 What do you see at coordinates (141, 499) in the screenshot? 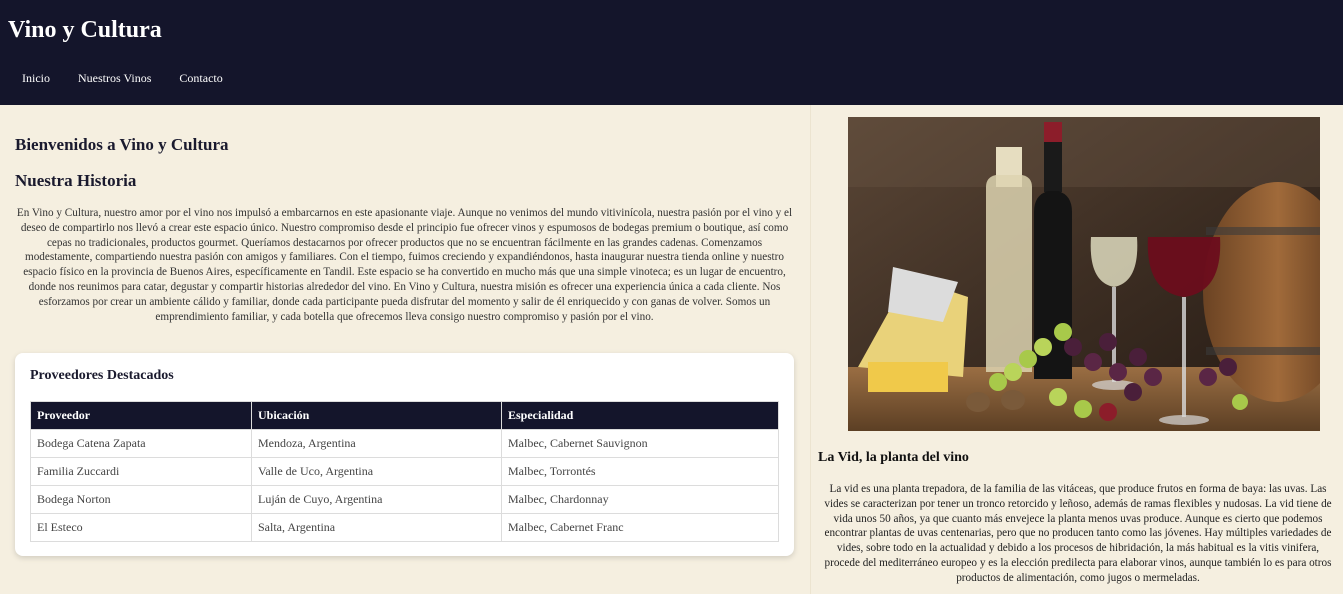
I see `table-cell: Bodega Norton` at bounding box center [141, 499].